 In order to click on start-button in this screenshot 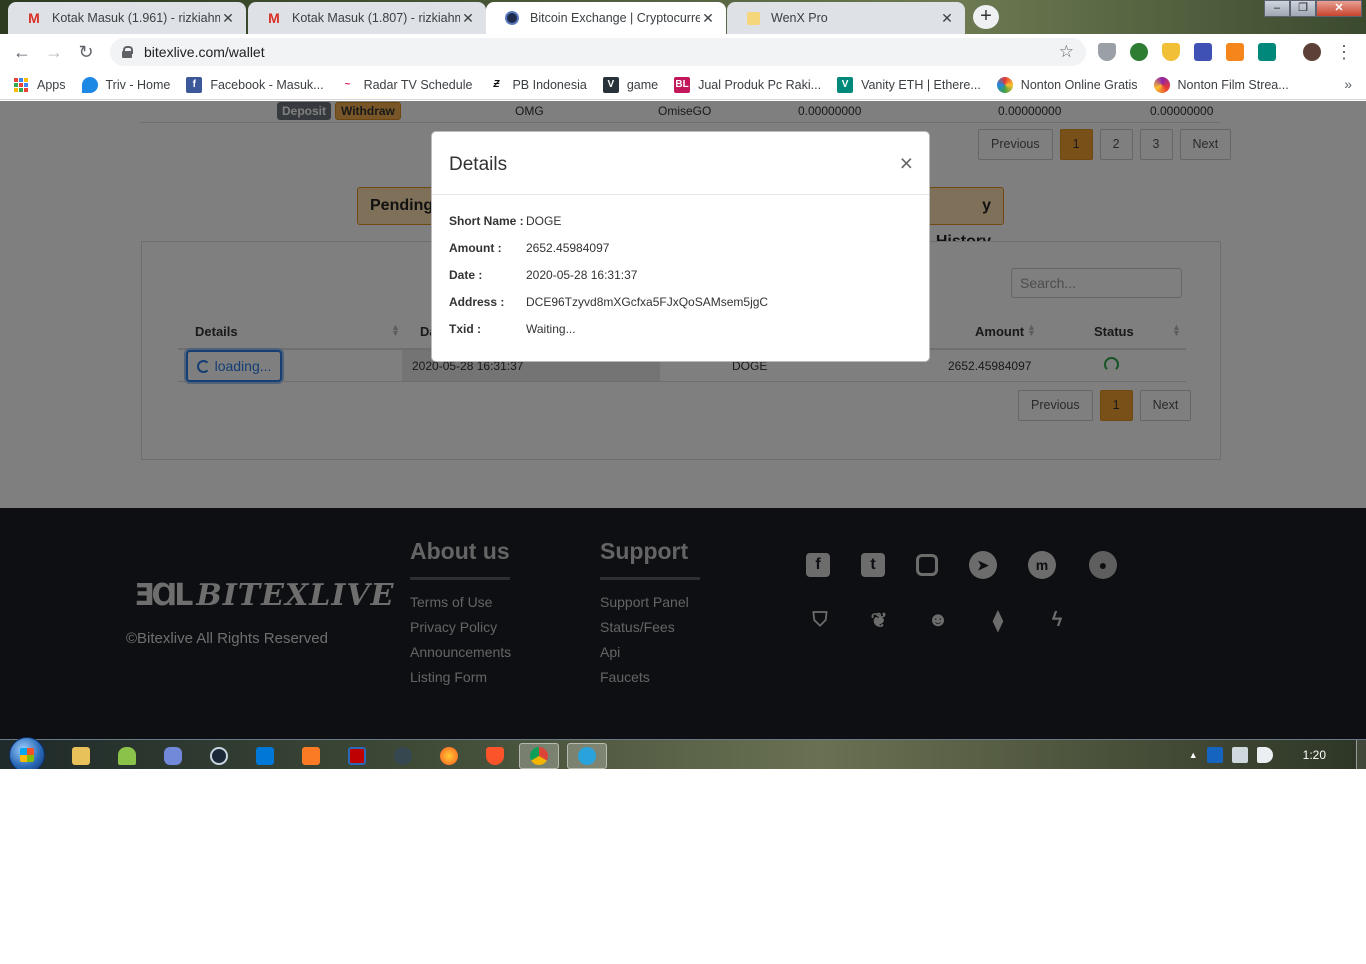, I will do `click(27, 753)`.